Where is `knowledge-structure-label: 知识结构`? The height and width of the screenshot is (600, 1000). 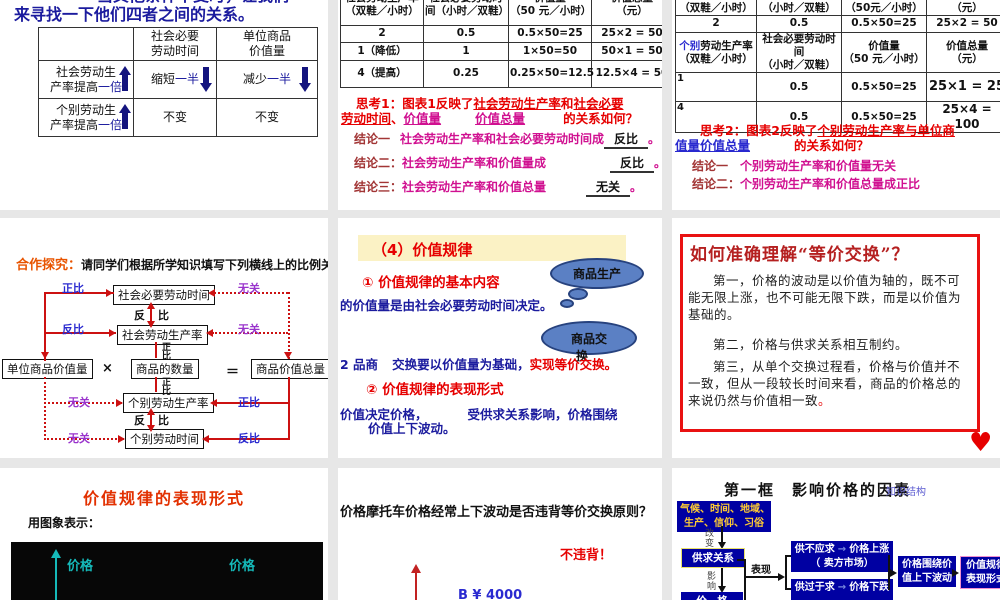 knowledge-structure-label: 知识结构 is located at coordinates (906, 492).